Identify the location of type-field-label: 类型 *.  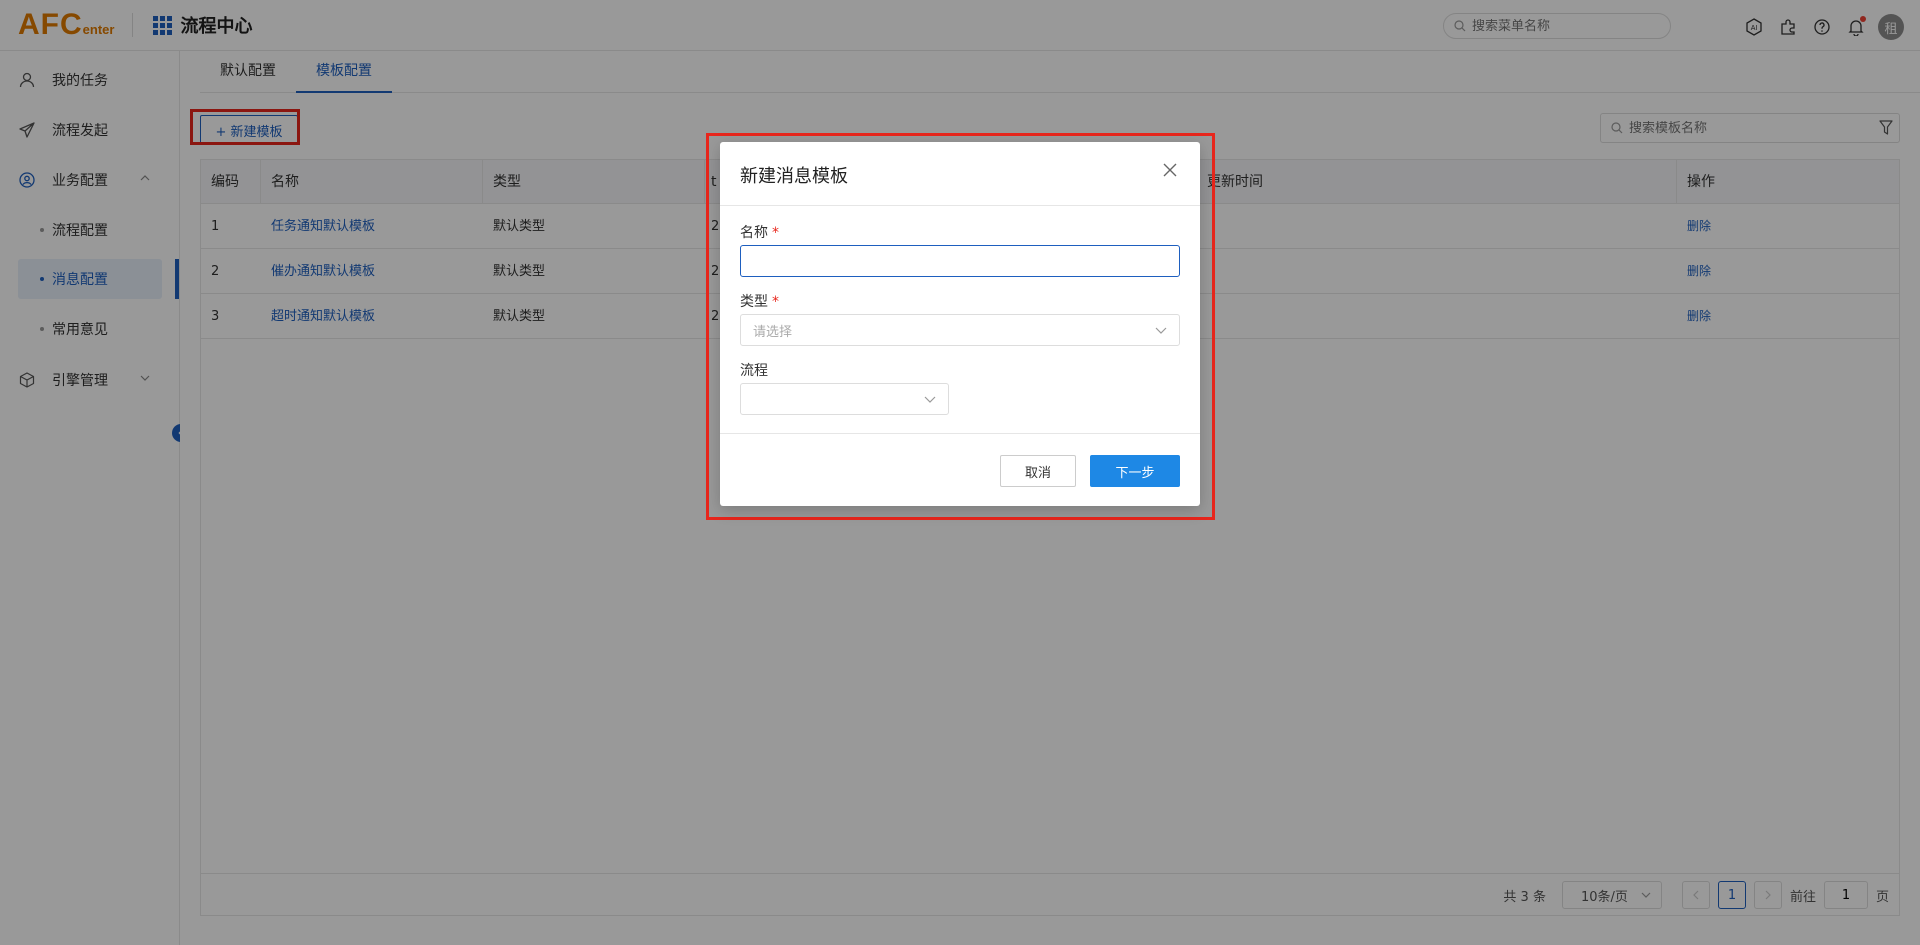
(759, 301).